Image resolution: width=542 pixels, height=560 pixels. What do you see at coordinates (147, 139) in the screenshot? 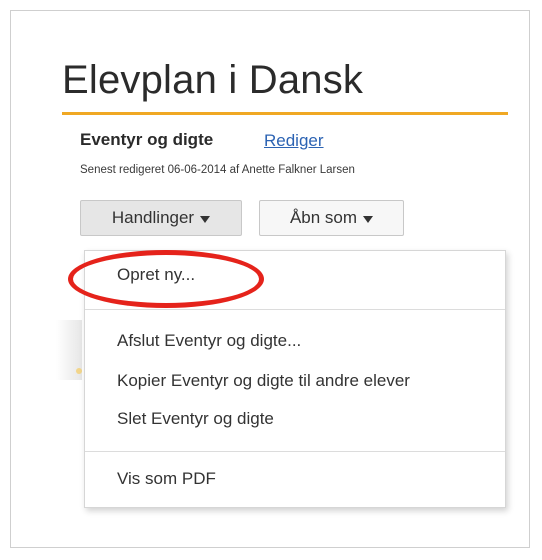
I see `document-title: Eventyr og digte` at bounding box center [147, 139].